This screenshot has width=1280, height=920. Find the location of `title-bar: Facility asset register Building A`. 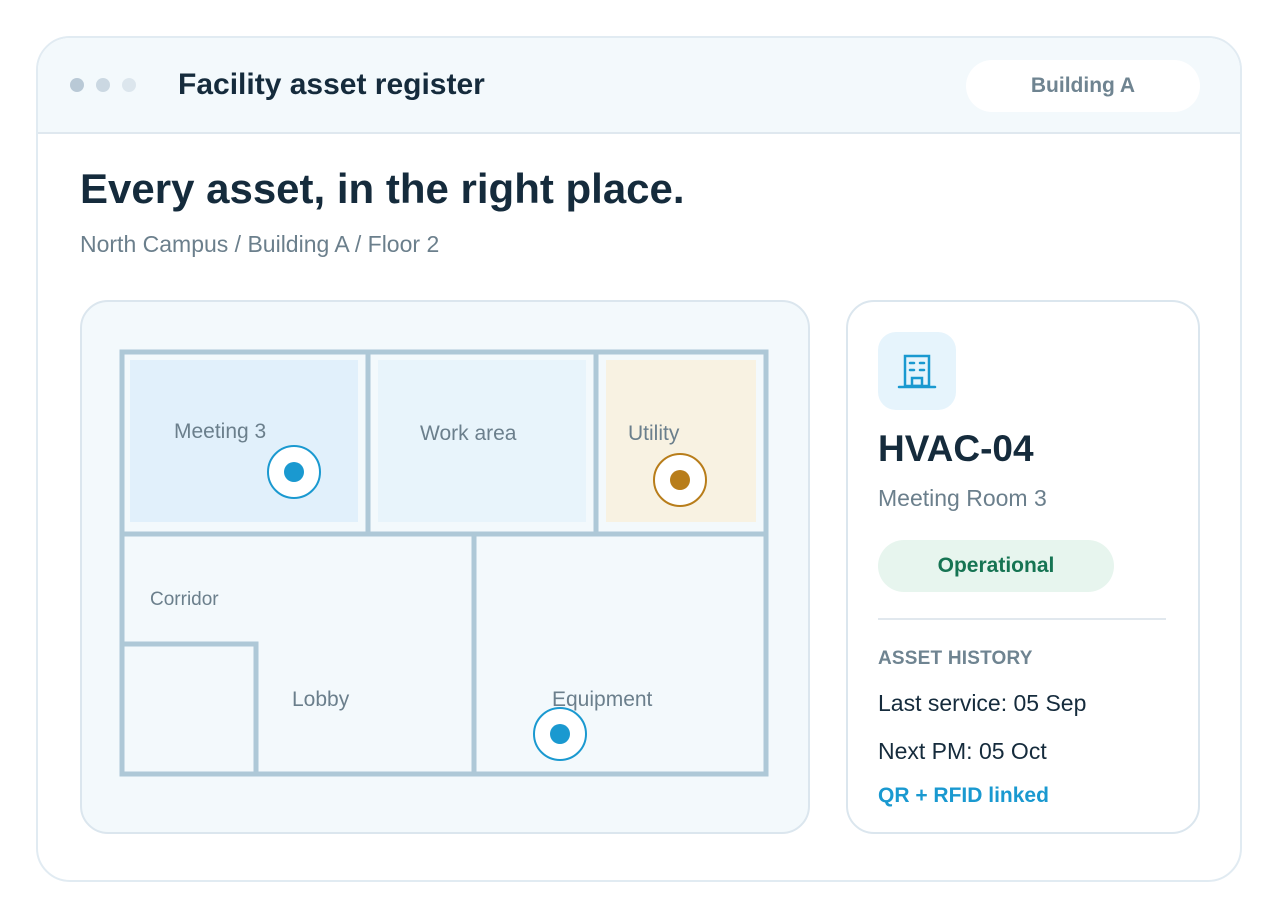

title-bar: Facility asset register Building A is located at coordinates (639, 86).